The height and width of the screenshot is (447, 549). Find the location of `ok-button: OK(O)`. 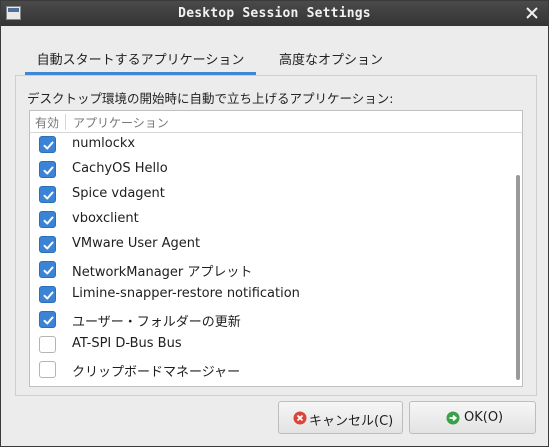

ok-button: OK(O) is located at coordinates (472, 417).